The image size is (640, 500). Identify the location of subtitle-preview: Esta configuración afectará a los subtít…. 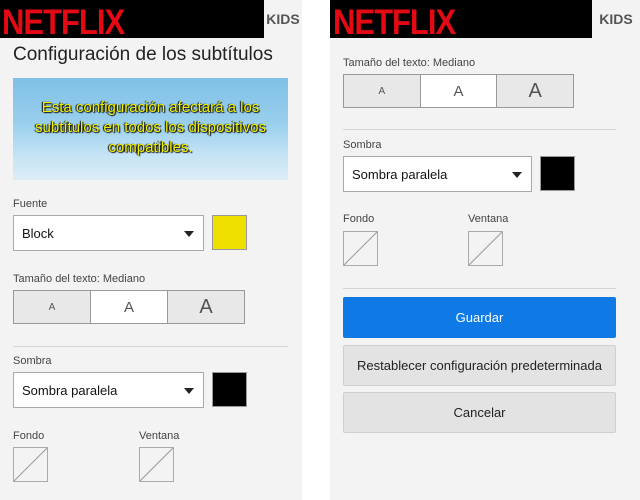
(150, 129).